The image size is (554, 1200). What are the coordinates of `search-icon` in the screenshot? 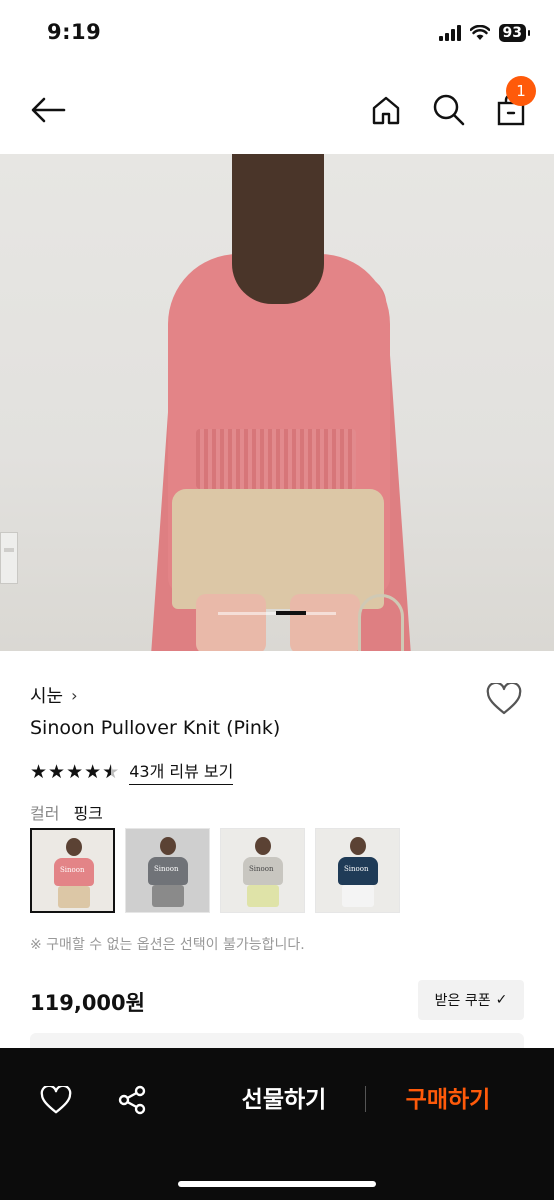 It's located at (449, 110).